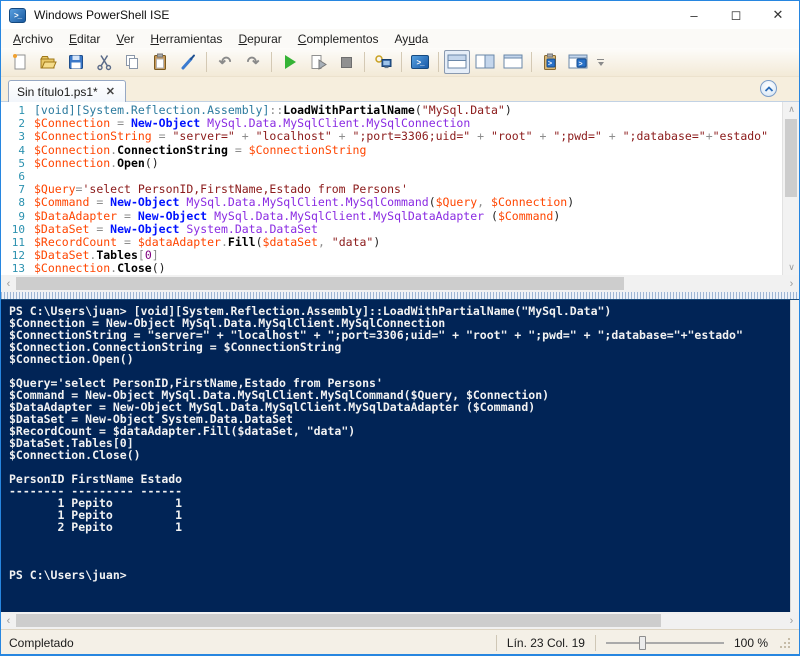  I want to click on powershell-icon: >_, so click(420, 62).